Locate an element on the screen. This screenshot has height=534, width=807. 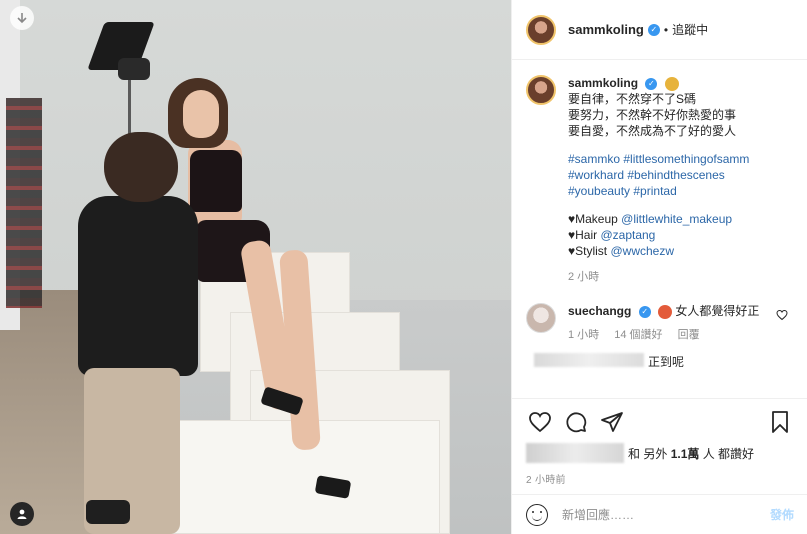
comment-likes: 14 個讚好 is located at coordinates (638, 335).